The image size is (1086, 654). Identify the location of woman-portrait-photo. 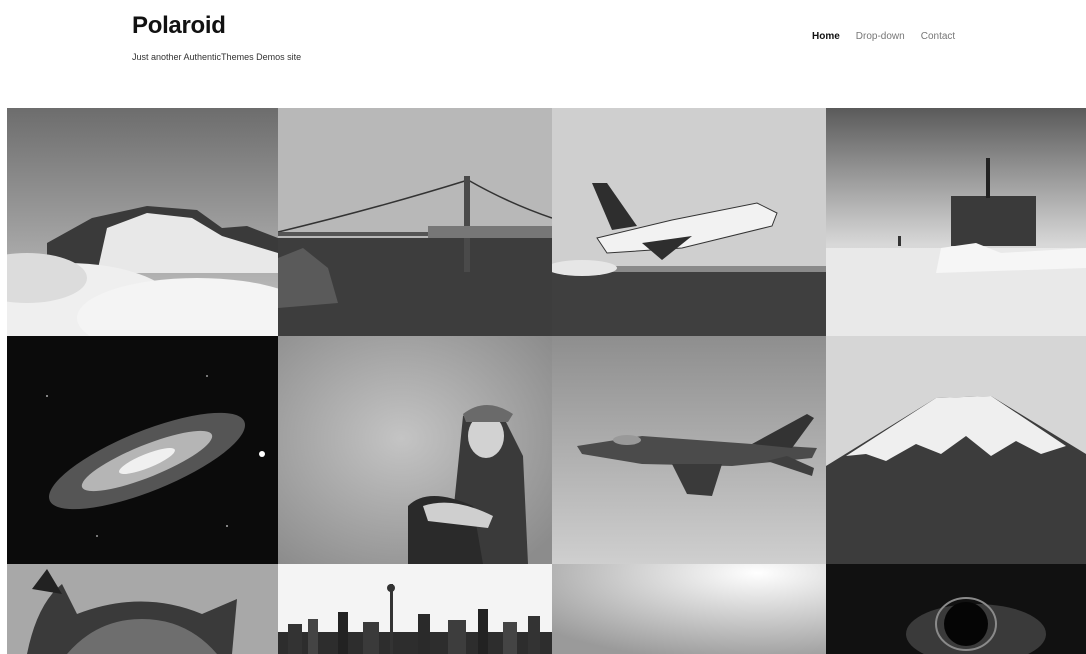
(415, 450).